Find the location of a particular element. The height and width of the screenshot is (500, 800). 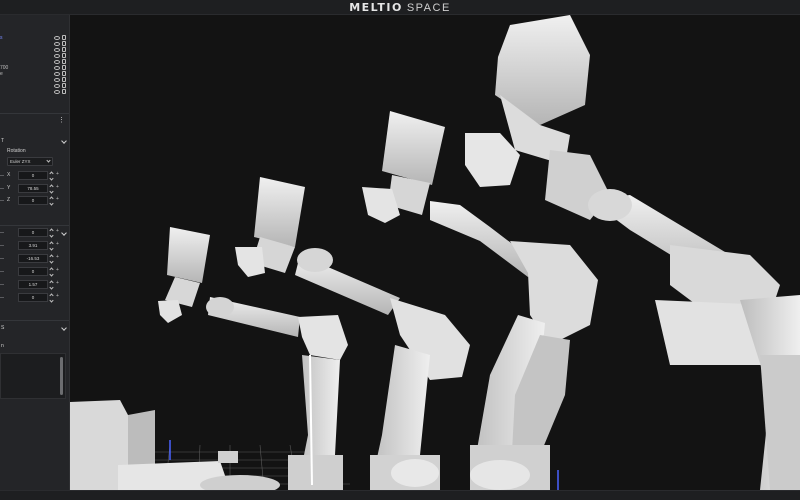

rotation-field-y: Y 78.55 + is located at coordinates (34, 188).